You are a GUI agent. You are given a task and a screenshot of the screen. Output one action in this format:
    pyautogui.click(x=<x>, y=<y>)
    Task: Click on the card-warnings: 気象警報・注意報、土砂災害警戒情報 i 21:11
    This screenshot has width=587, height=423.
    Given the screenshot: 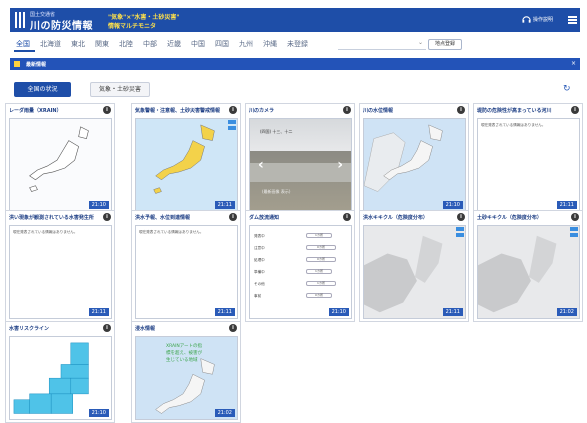 What is the action you would take?
    pyautogui.click(x=186, y=159)
    